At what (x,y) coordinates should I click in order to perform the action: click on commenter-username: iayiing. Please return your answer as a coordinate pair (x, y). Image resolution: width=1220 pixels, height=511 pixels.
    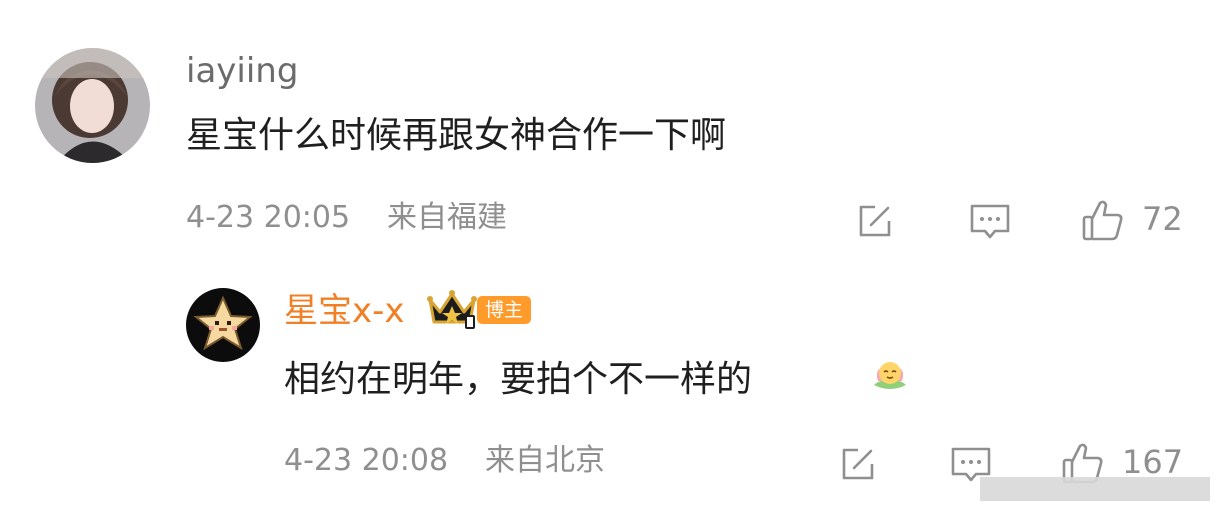
    Looking at the image, I should click on (242, 71).